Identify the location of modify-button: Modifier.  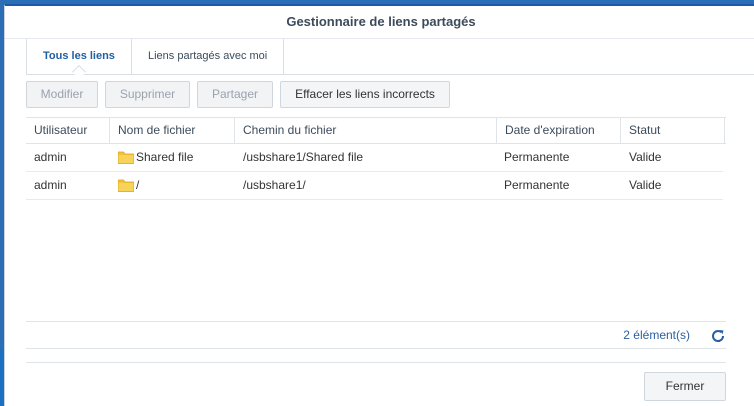
(62, 94).